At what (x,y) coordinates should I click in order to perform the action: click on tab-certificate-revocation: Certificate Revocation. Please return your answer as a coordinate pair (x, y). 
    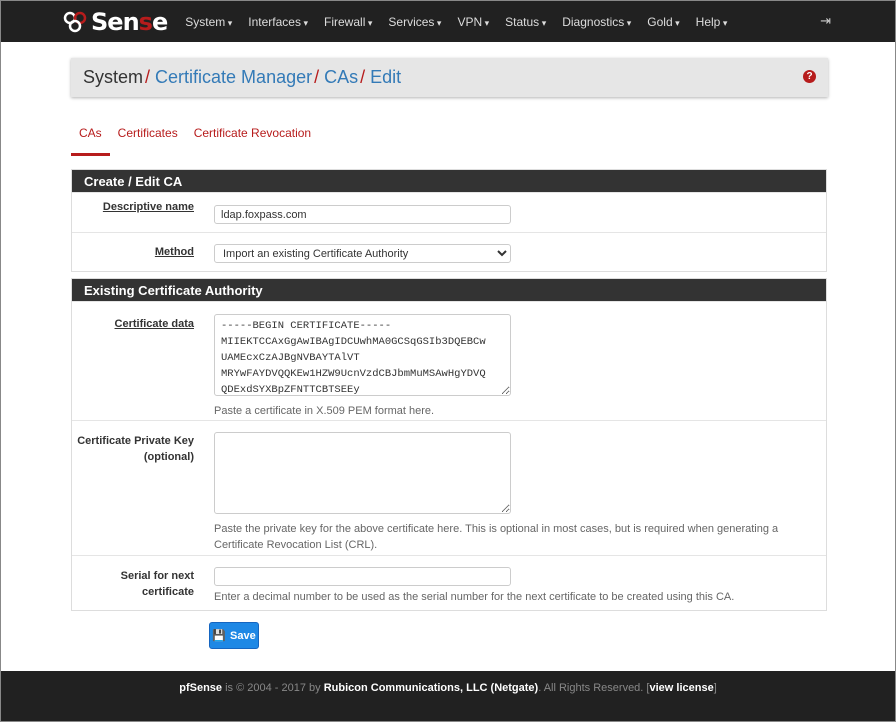
    Looking at the image, I should click on (252, 137).